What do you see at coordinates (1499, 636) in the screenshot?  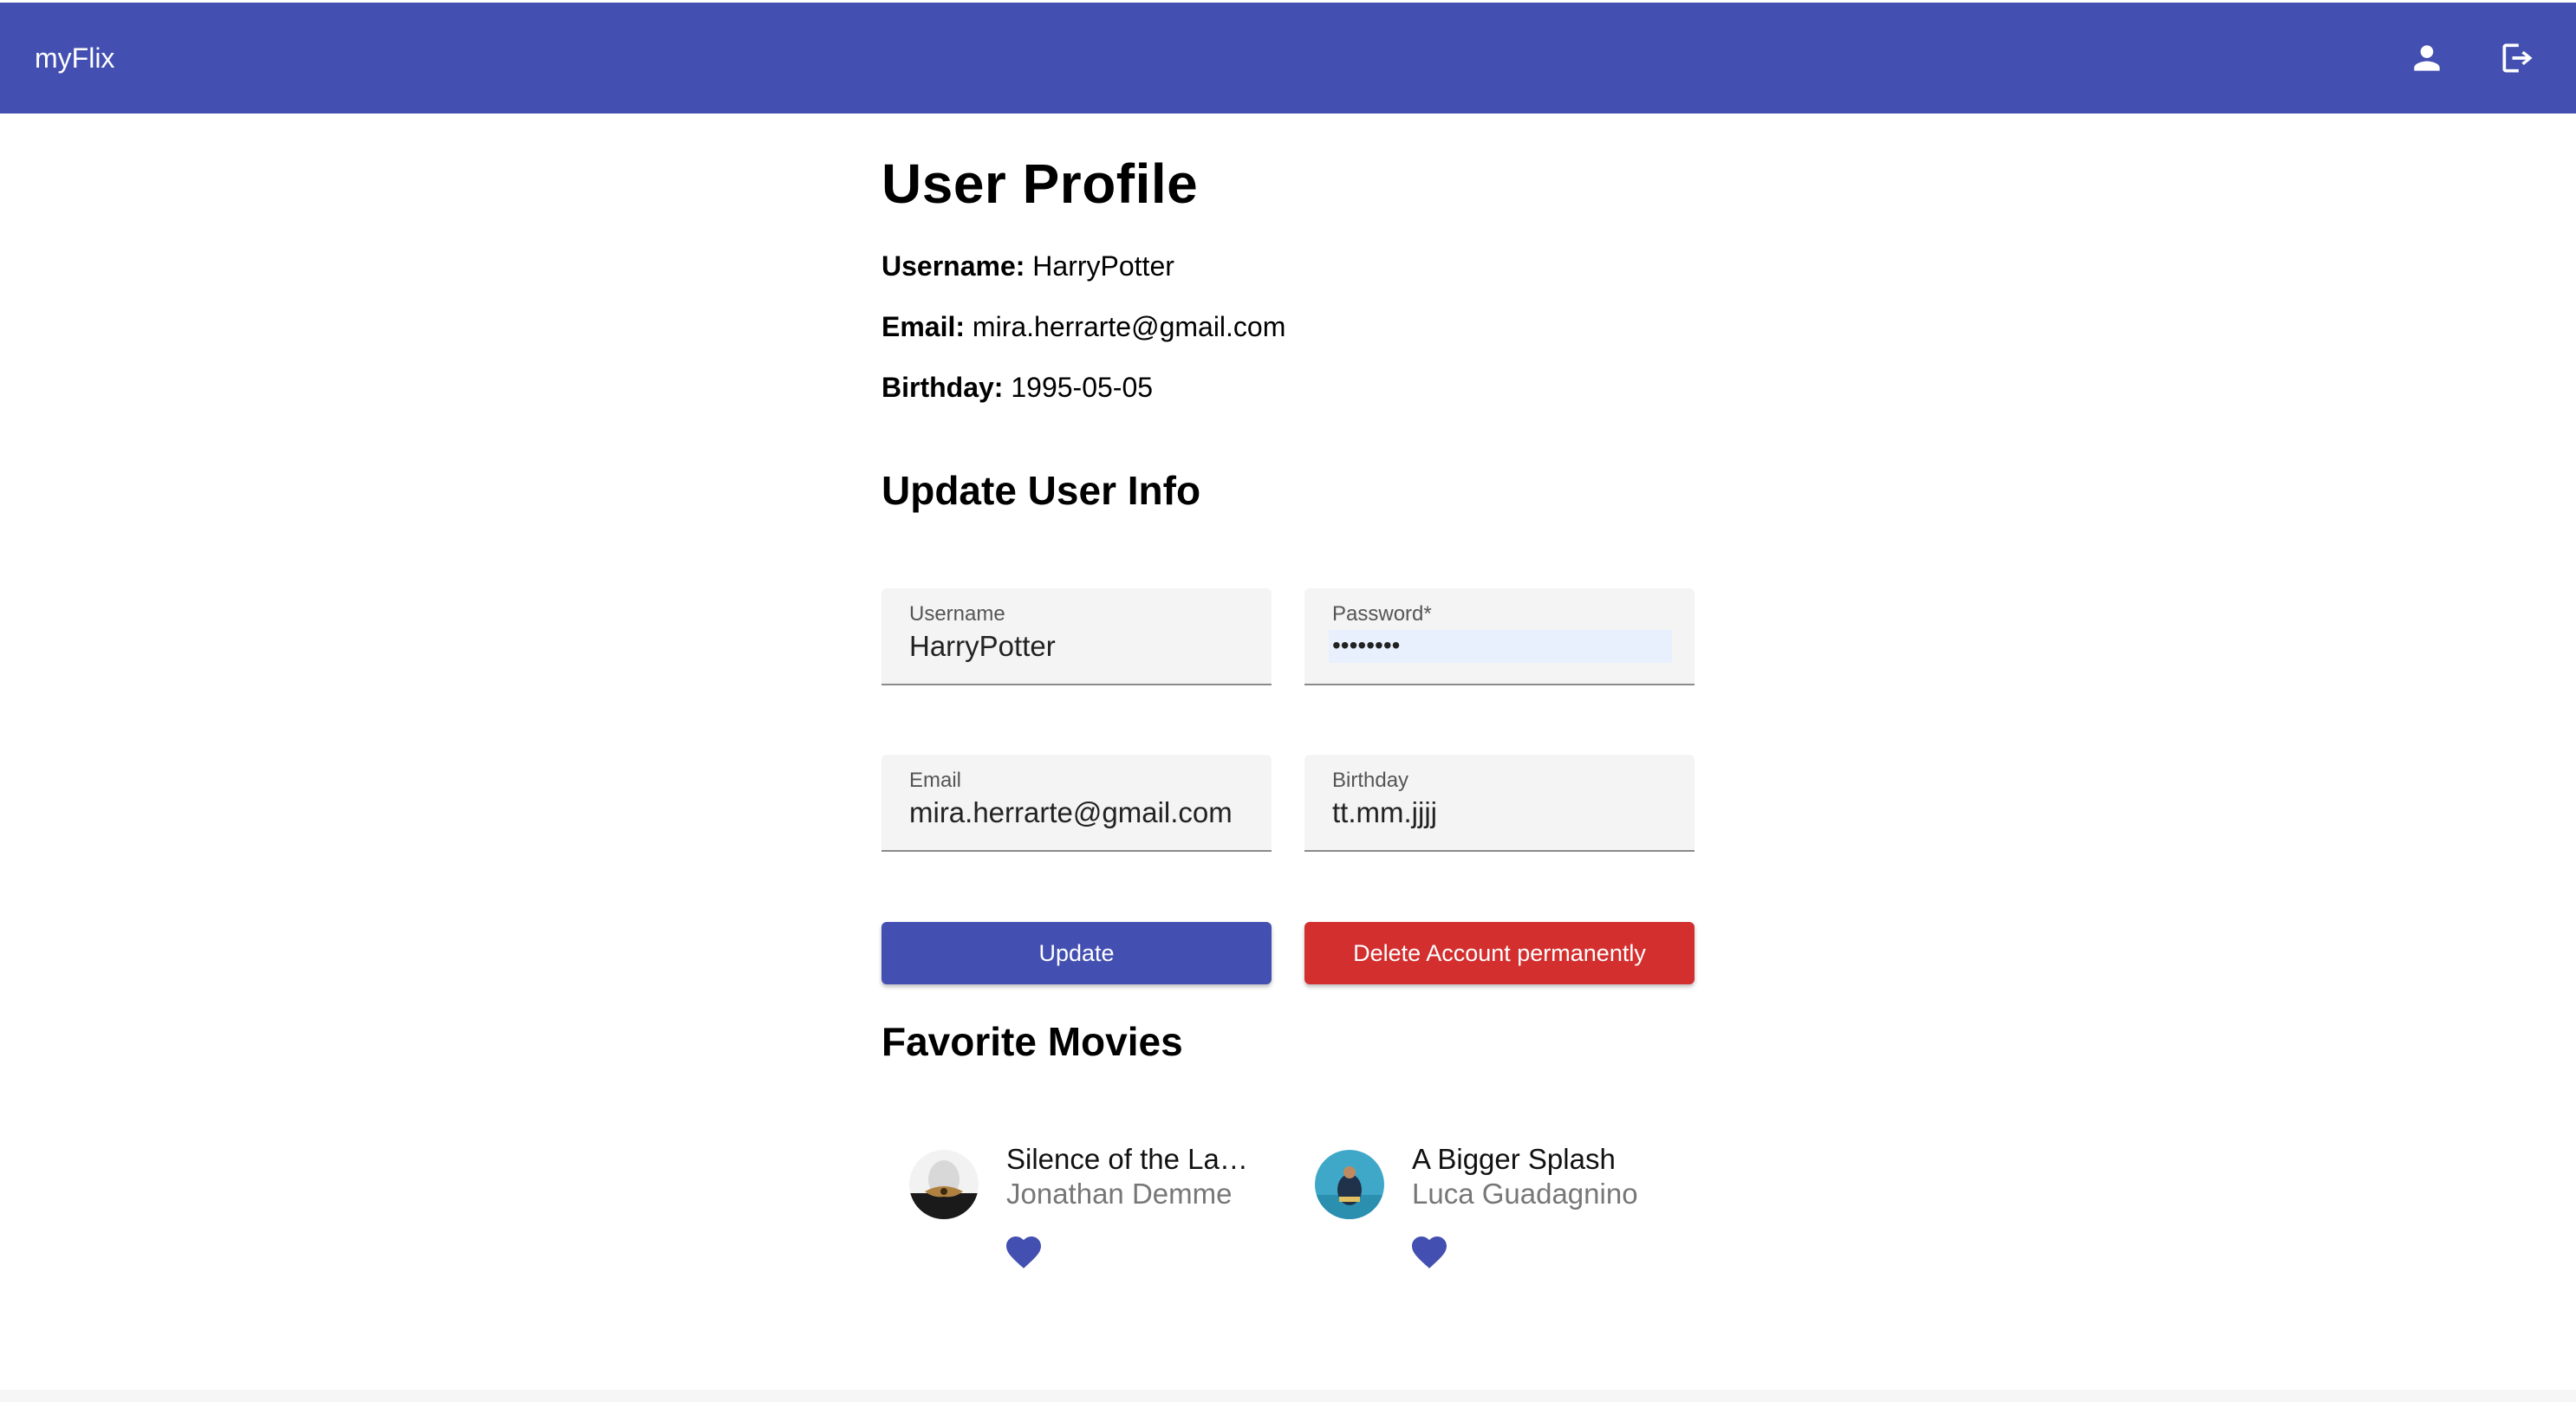 I see `password-field: Password* ••••••••` at bounding box center [1499, 636].